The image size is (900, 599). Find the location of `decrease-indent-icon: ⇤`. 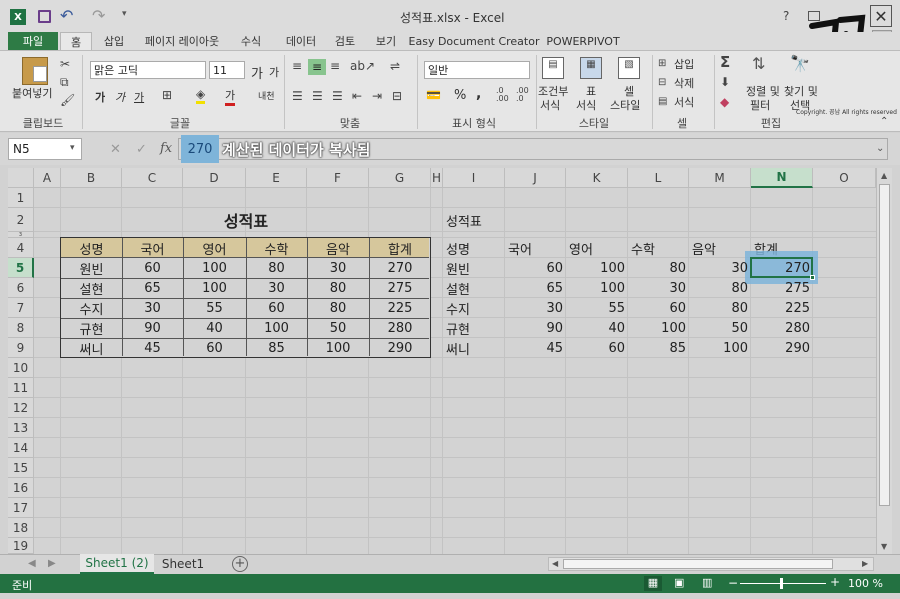

decrease-indent-icon: ⇤ is located at coordinates (357, 96).